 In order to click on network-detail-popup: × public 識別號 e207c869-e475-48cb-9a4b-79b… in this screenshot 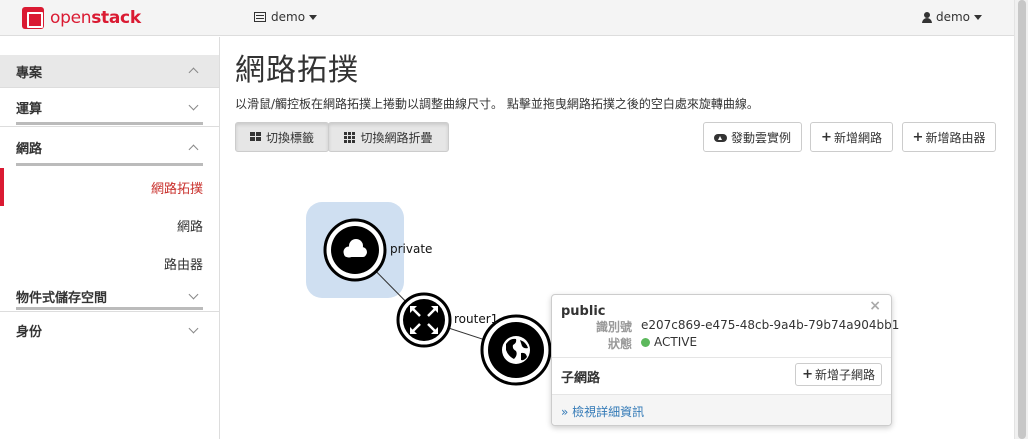, I will do `click(725, 360)`.